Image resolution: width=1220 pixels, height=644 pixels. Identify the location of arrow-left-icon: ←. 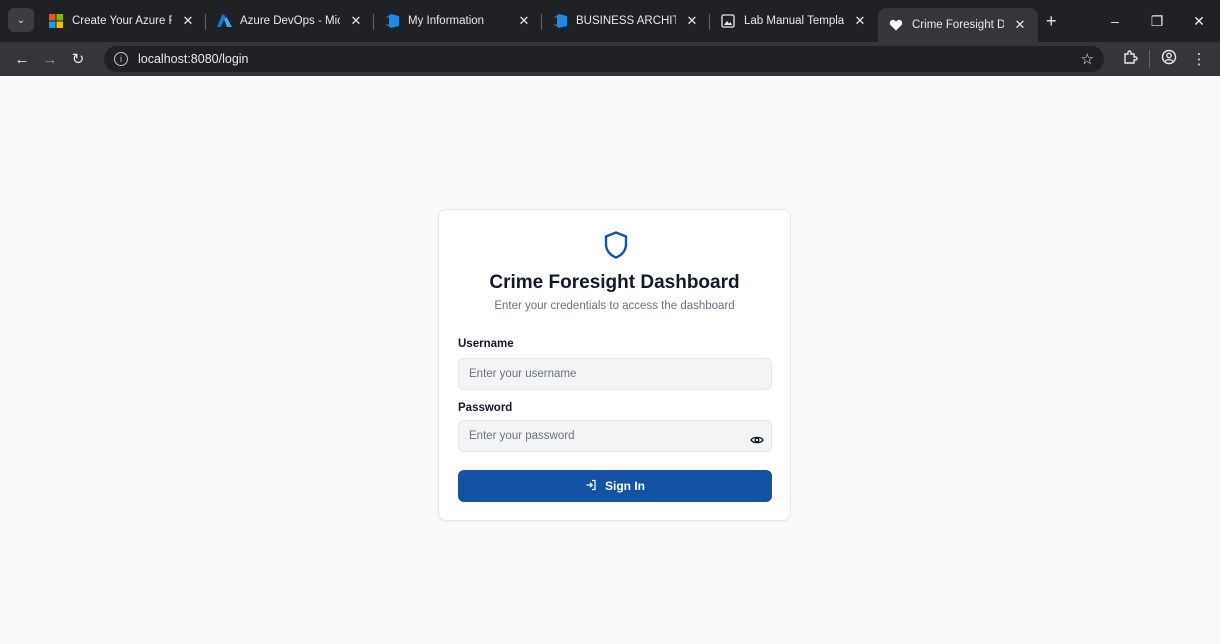
(22, 59).